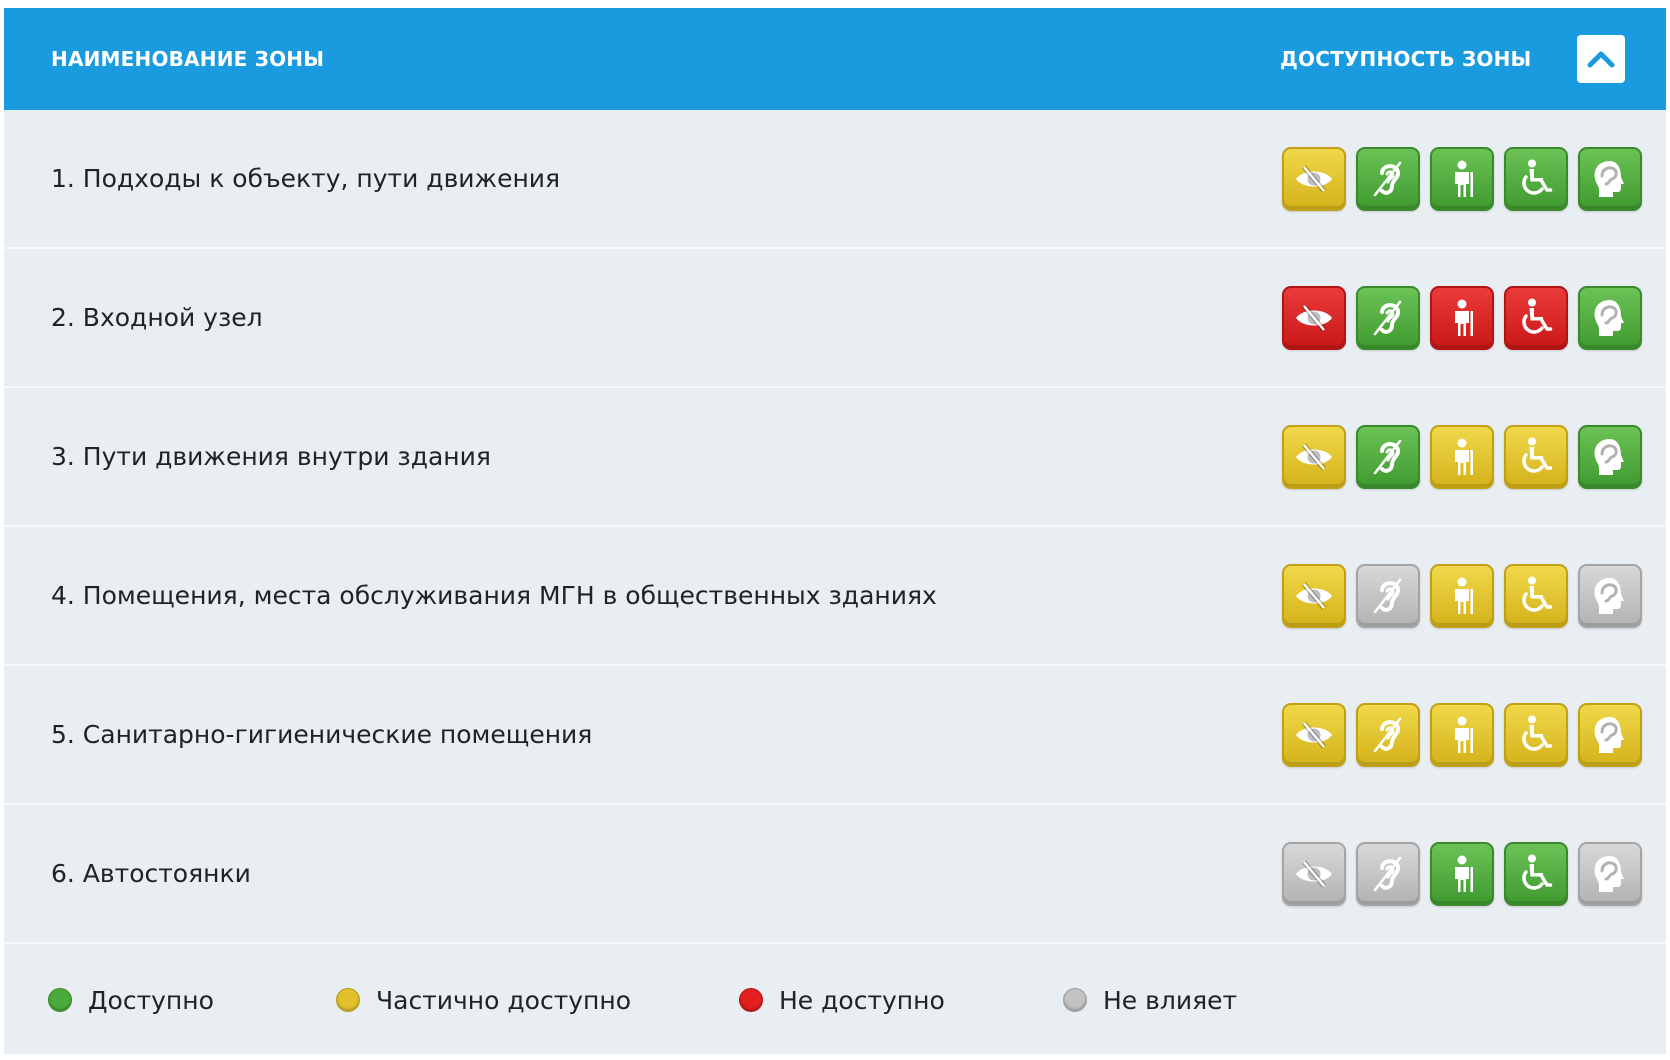 The height and width of the screenshot is (1060, 1670). What do you see at coordinates (1170, 1000) in the screenshot?
I see `legend-label: Не влияет` at bounding box center [1170, 1000].